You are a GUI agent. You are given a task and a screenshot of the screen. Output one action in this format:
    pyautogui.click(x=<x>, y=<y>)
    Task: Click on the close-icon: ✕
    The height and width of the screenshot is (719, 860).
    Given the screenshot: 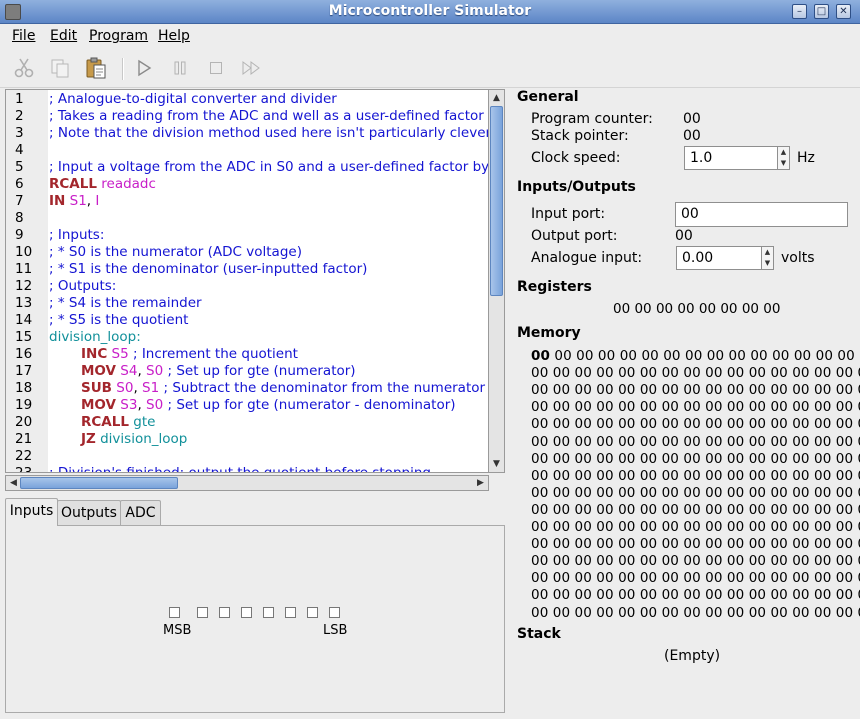 What is the action you would take?
    pyautogui.click(x=843, y=11)
    